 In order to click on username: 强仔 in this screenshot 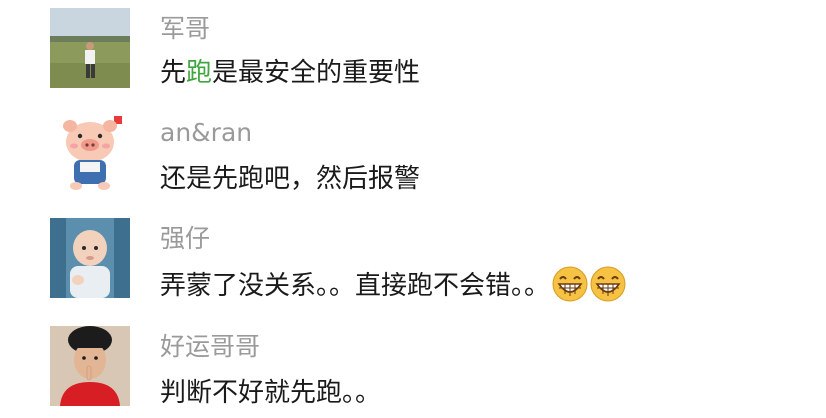, I will do `click(185, 239)`.